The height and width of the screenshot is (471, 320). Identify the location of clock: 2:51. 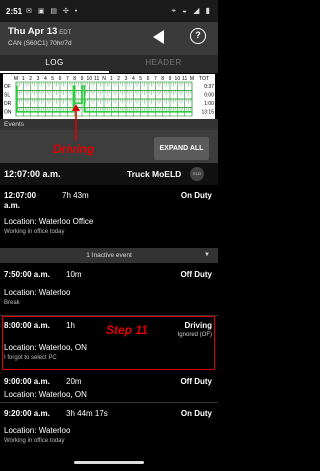
(14, 11).